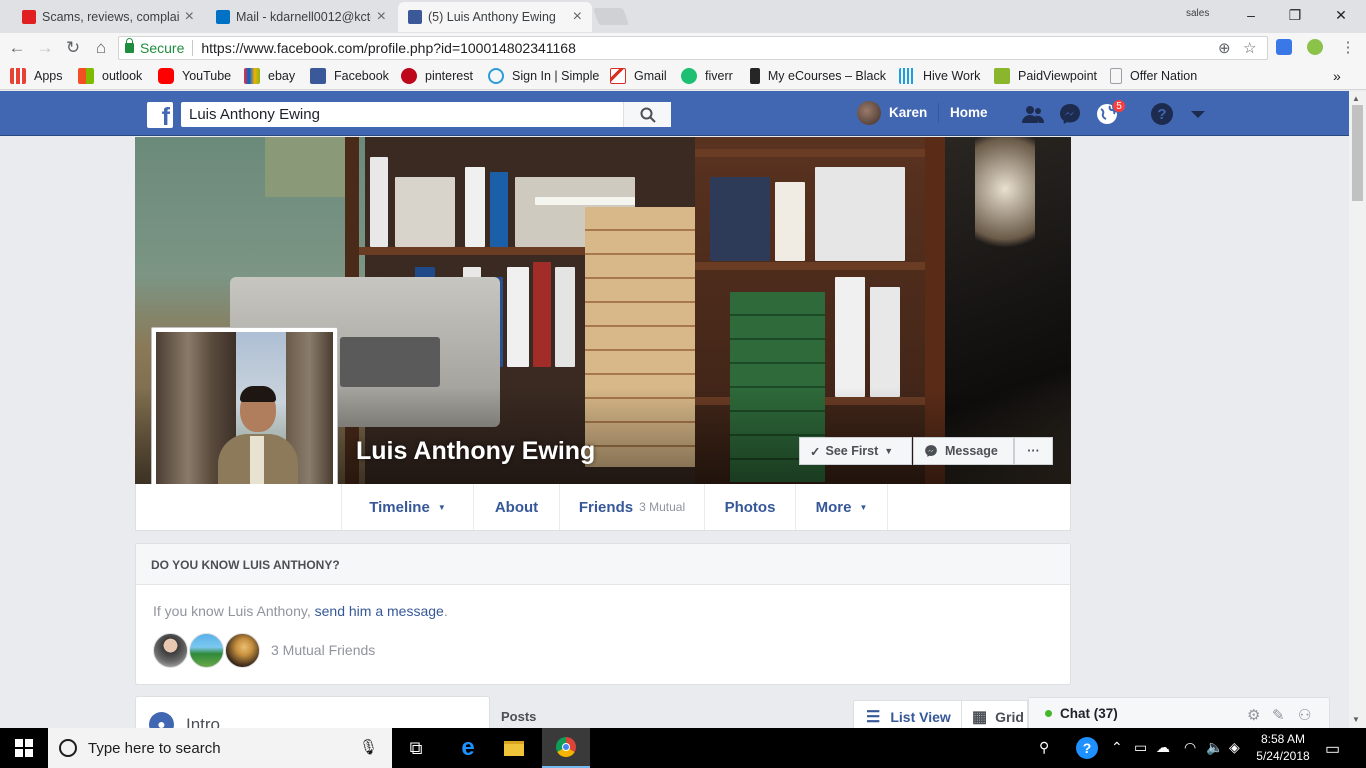 This screenshot has height=768, width=1366. What do you see at coordinates (1044, 747) in the screenshot?
I see `people-icon: ⚲` at bounding box center [1044, 747].